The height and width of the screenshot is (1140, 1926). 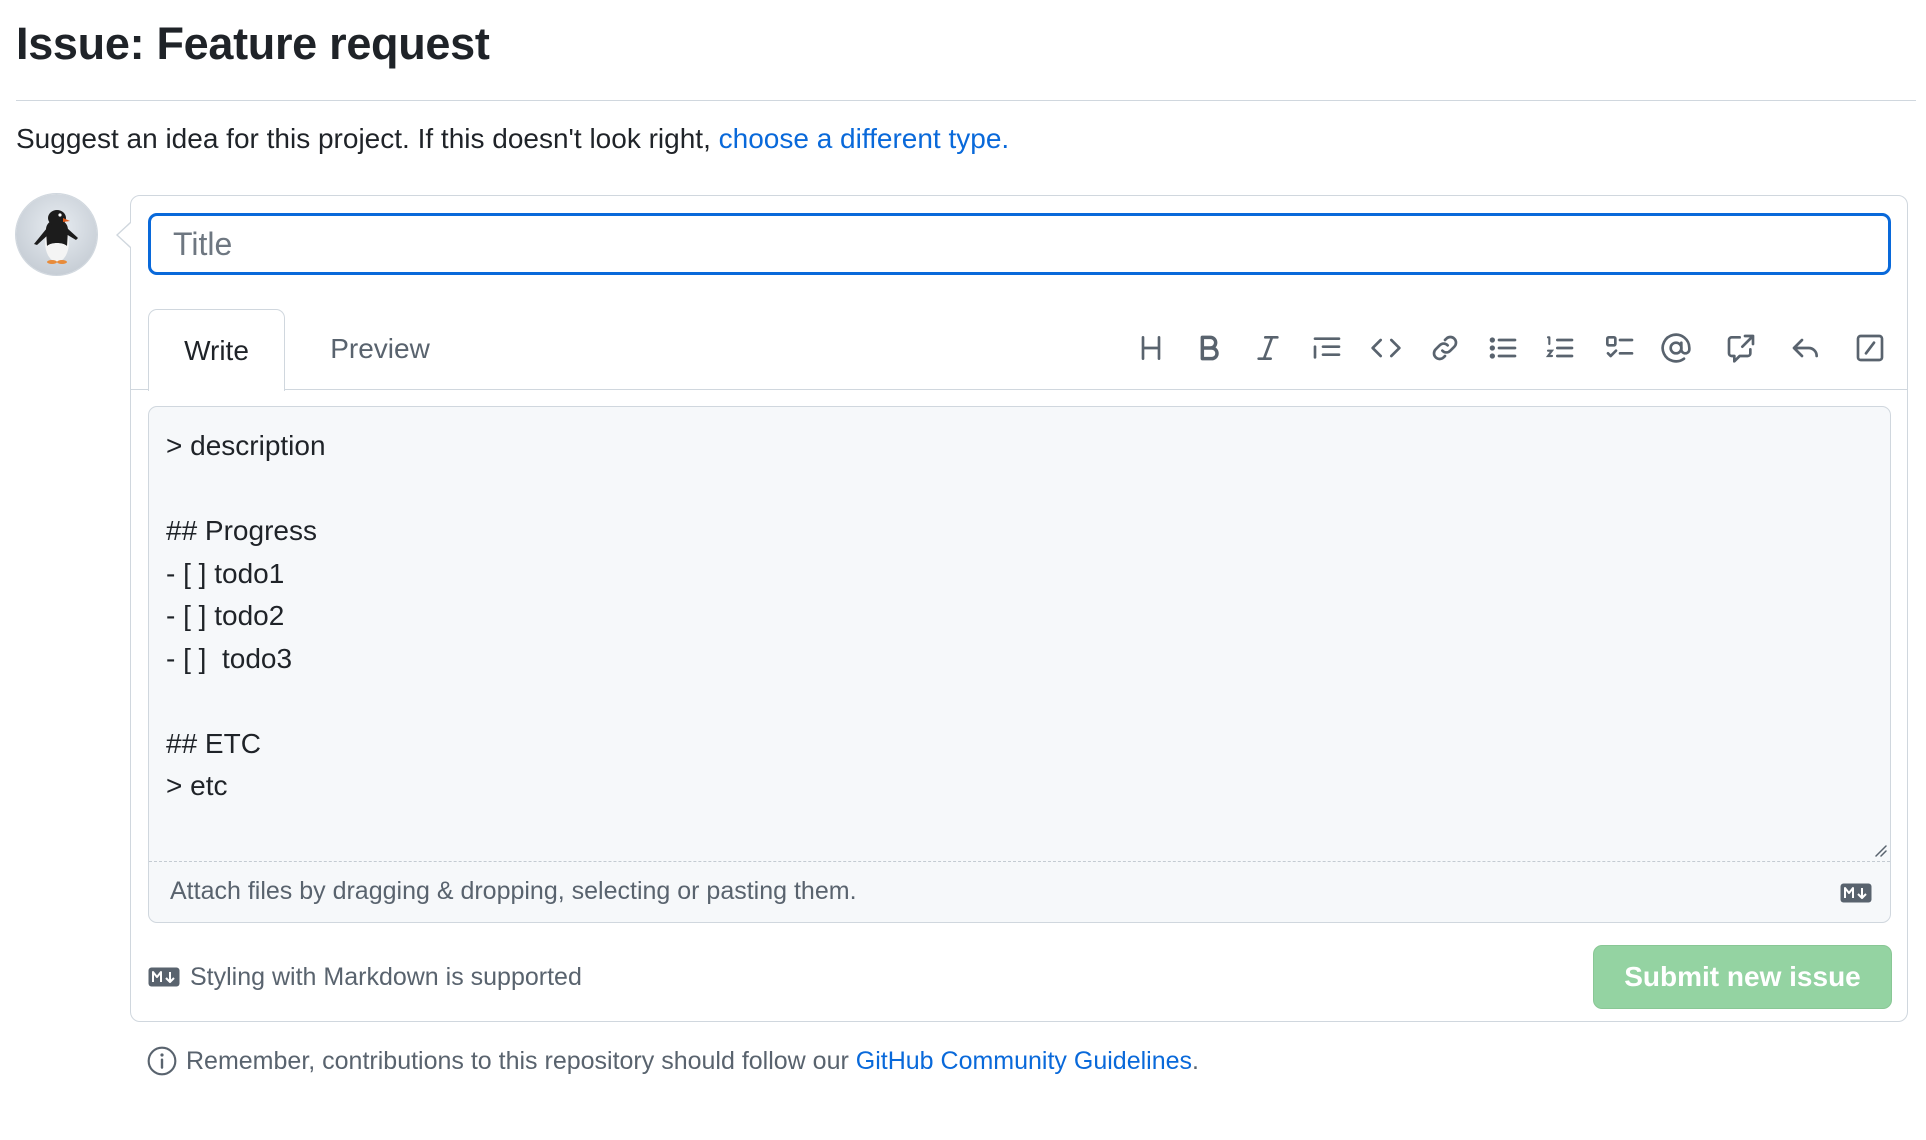 I want to click on markdown-supported-note: Styling with Markdown is supported, so click(x=365, y=977).